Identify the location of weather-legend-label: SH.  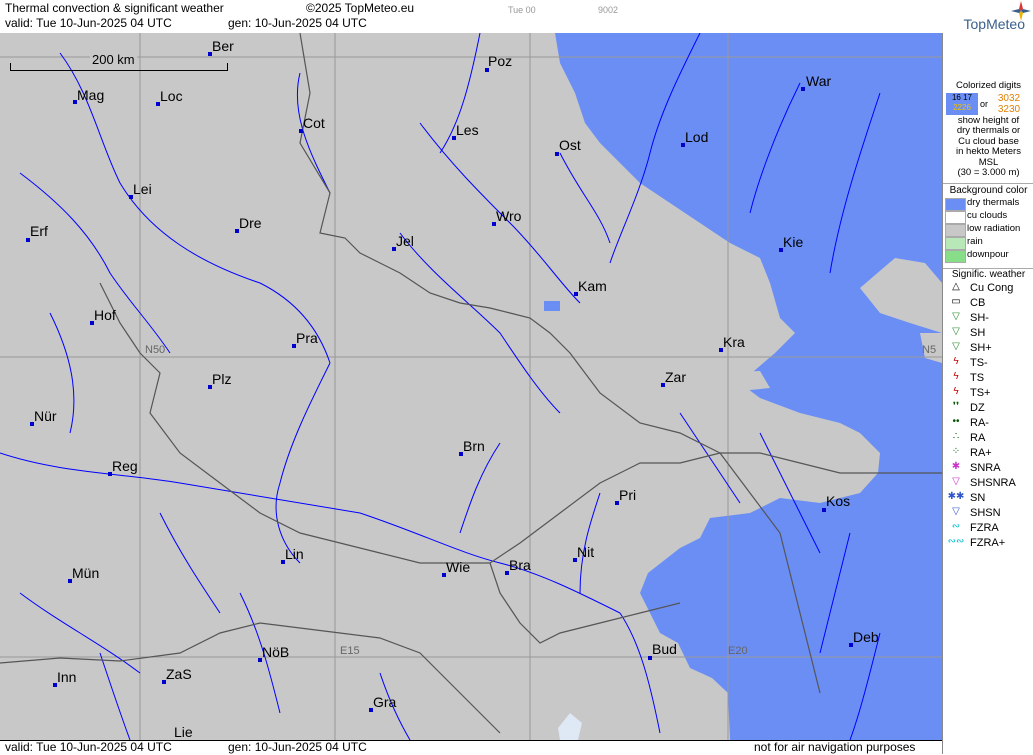
(978, 332).